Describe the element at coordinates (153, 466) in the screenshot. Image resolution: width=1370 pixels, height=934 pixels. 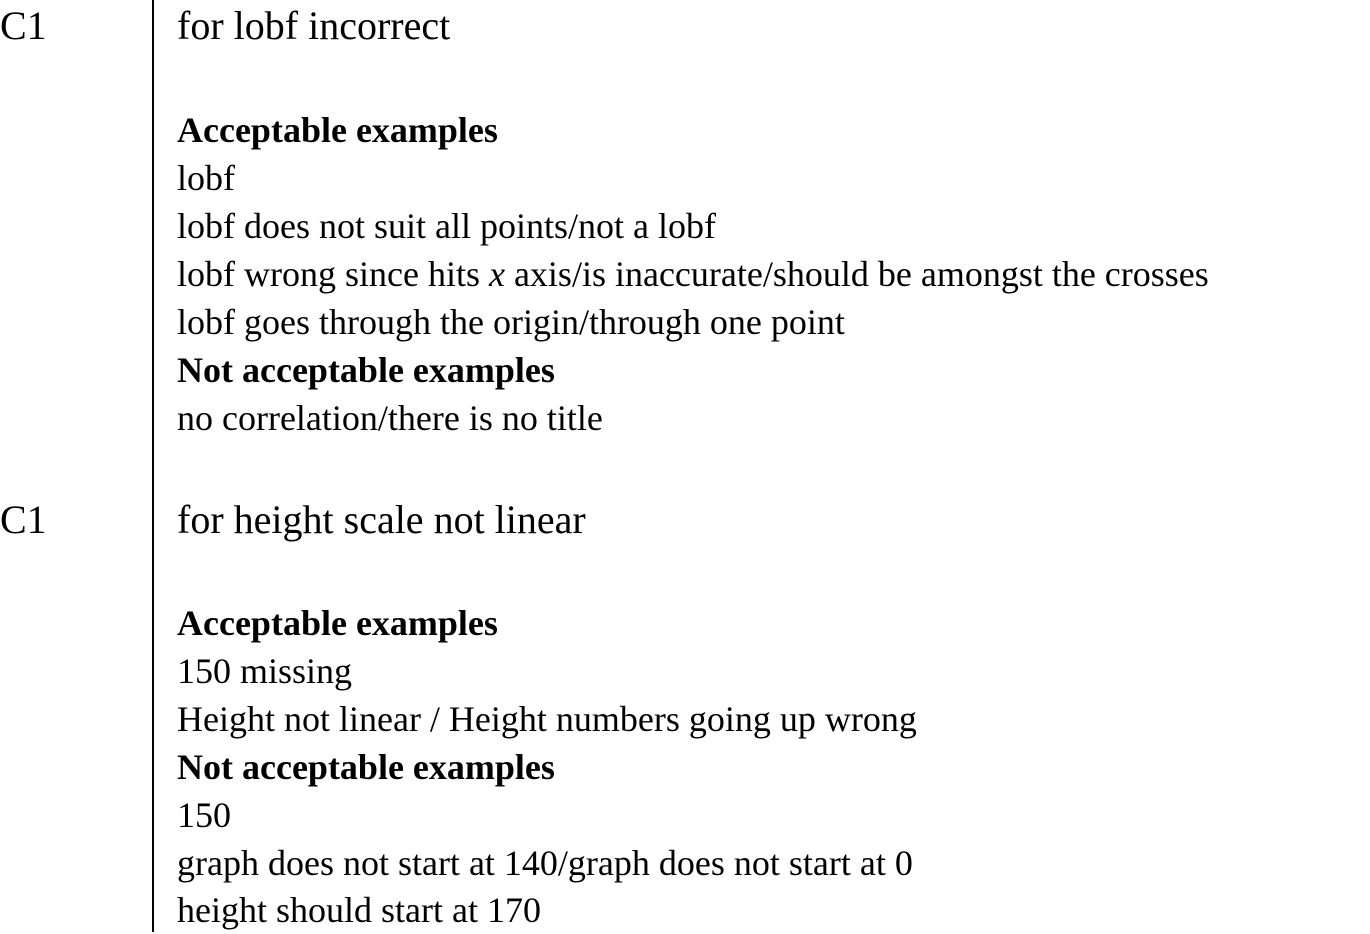
I see `mark-column-divider` at that location.